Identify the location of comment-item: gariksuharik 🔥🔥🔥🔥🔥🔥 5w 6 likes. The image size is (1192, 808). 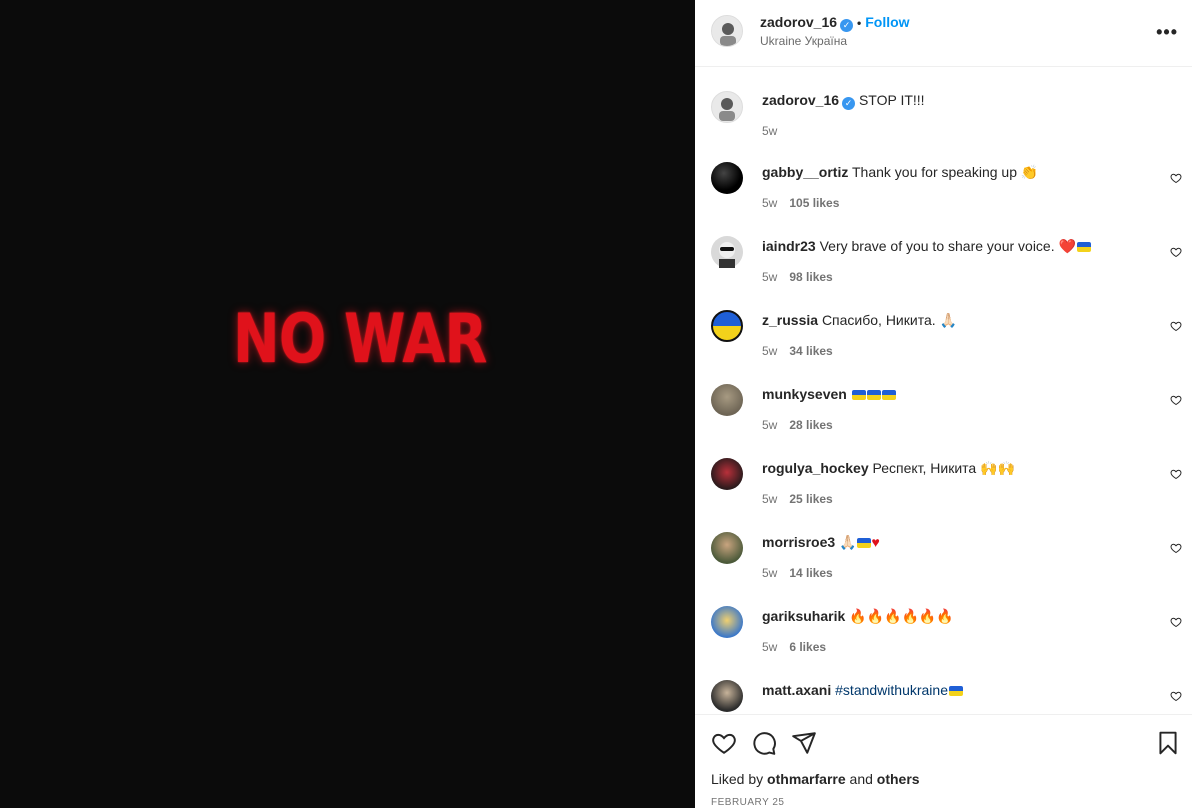
(943, 643).